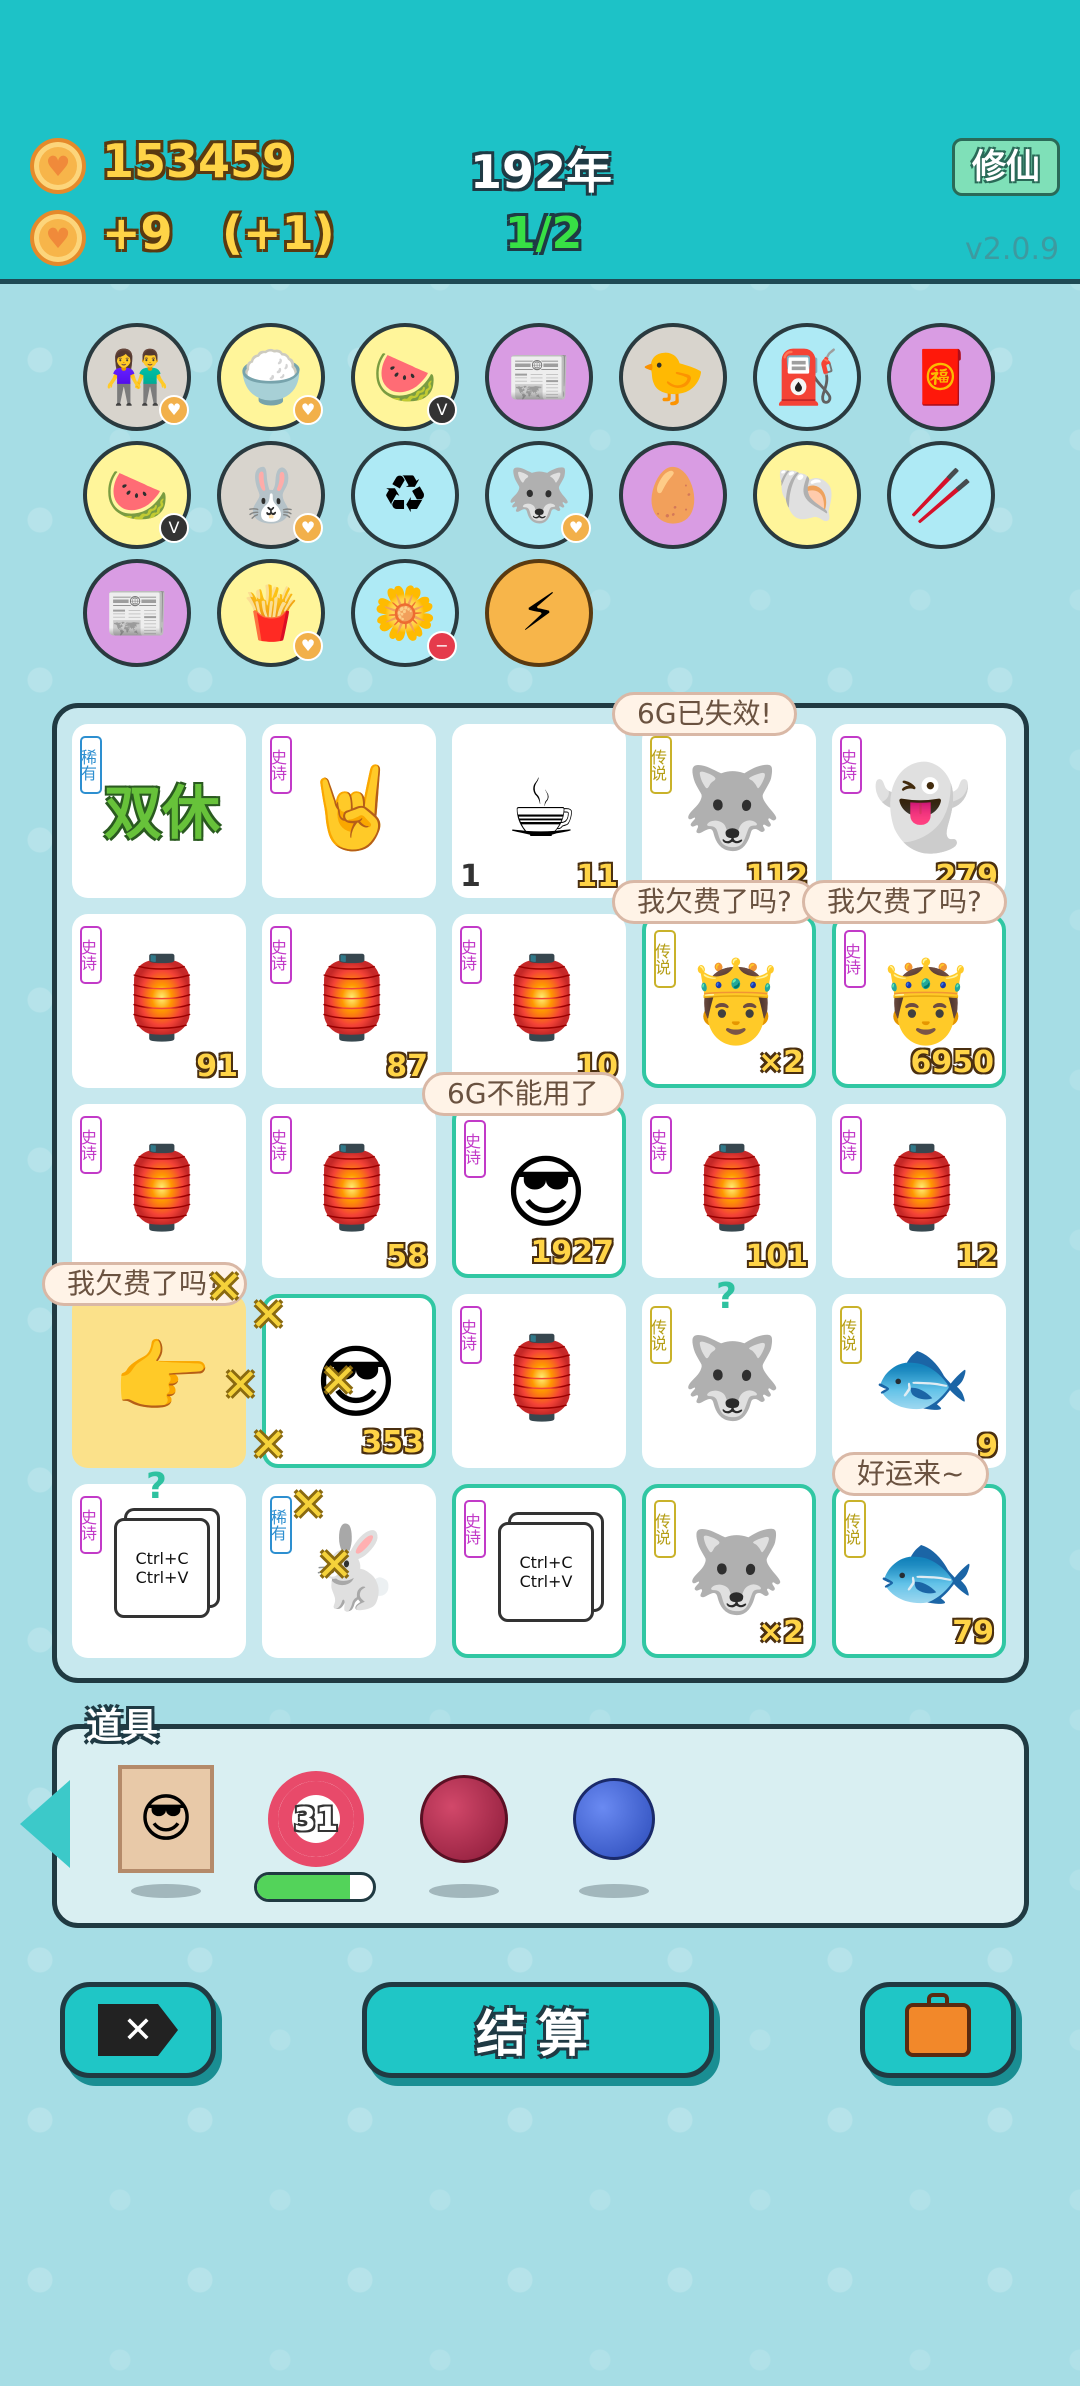 This screenshot has width=1080, height=2386. What do you see at coordinates (316, 1819) in the screenshot?
I see `ring-item: 31` at bounding box center [316, 1819].